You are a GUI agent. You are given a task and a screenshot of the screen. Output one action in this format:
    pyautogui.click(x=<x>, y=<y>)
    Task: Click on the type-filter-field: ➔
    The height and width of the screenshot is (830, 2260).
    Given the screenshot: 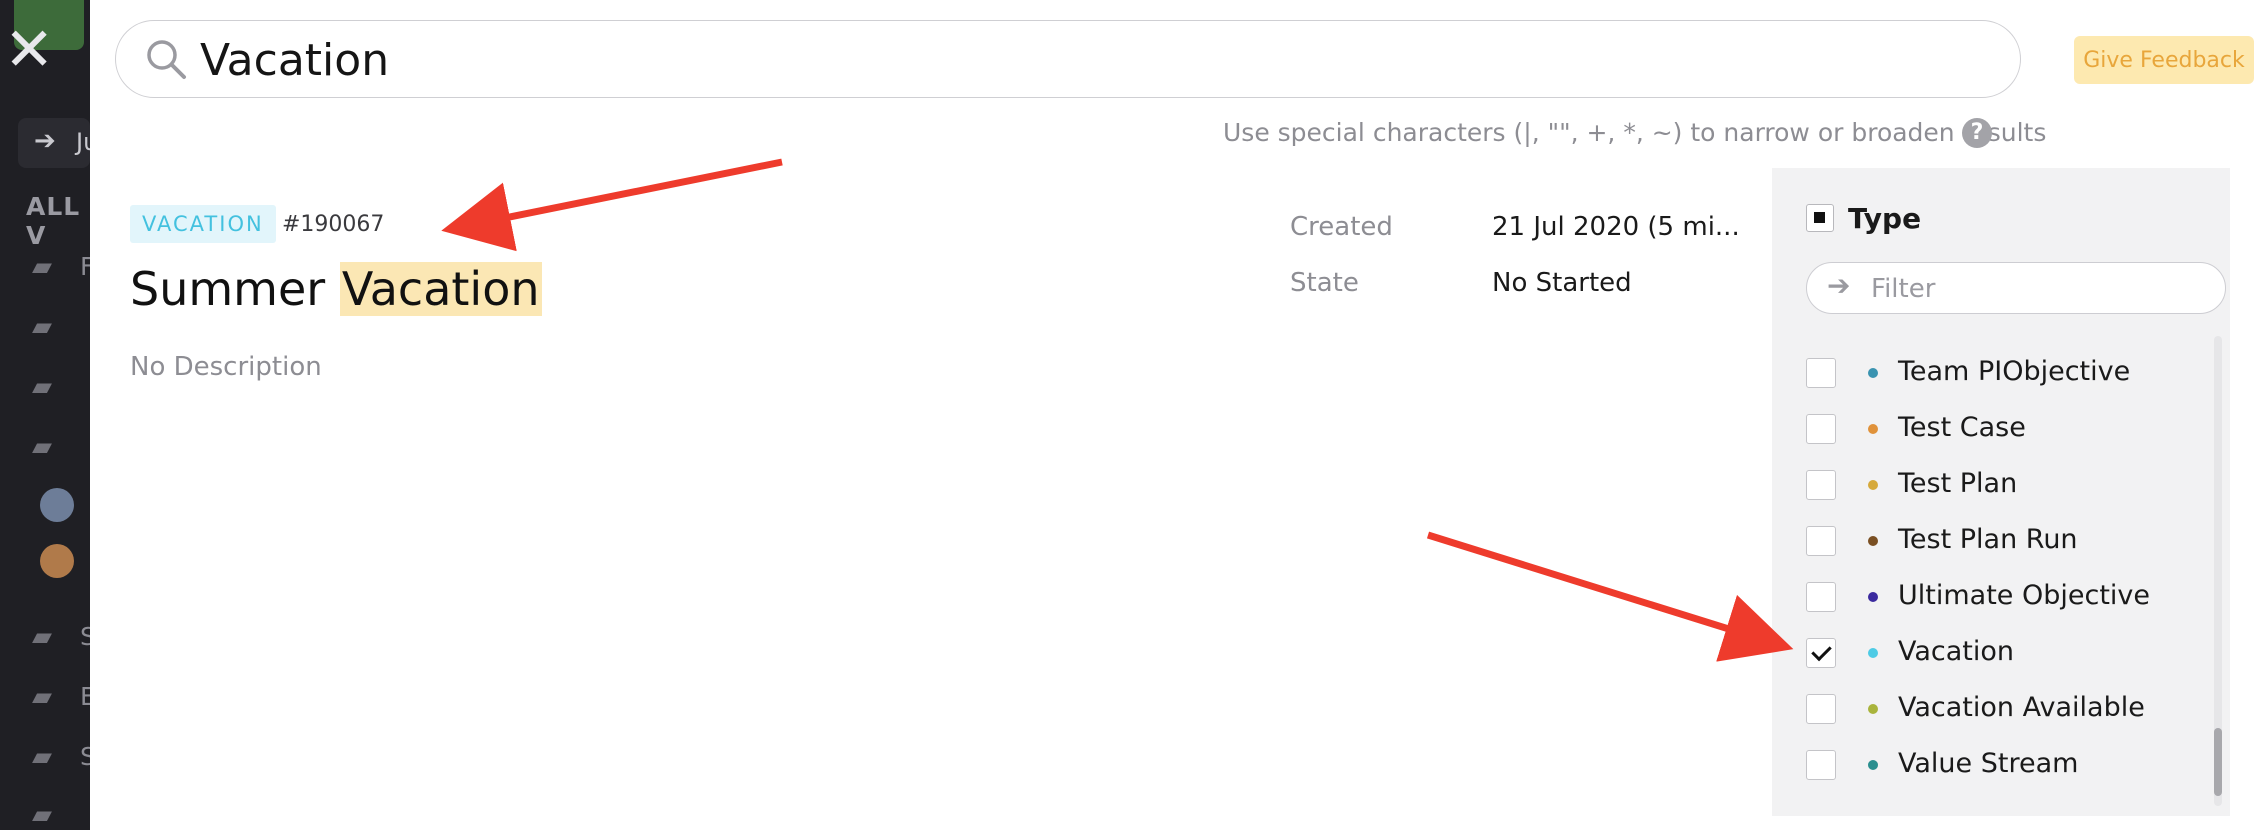 What is the action you would take?
    pyautogui.click(x=2016, y=288)
    